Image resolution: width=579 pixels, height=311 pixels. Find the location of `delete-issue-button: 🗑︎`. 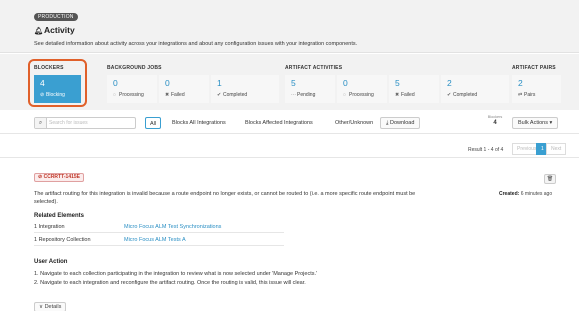

delete-issue-button: 🗑︎ is located at coordinates (550, 179).